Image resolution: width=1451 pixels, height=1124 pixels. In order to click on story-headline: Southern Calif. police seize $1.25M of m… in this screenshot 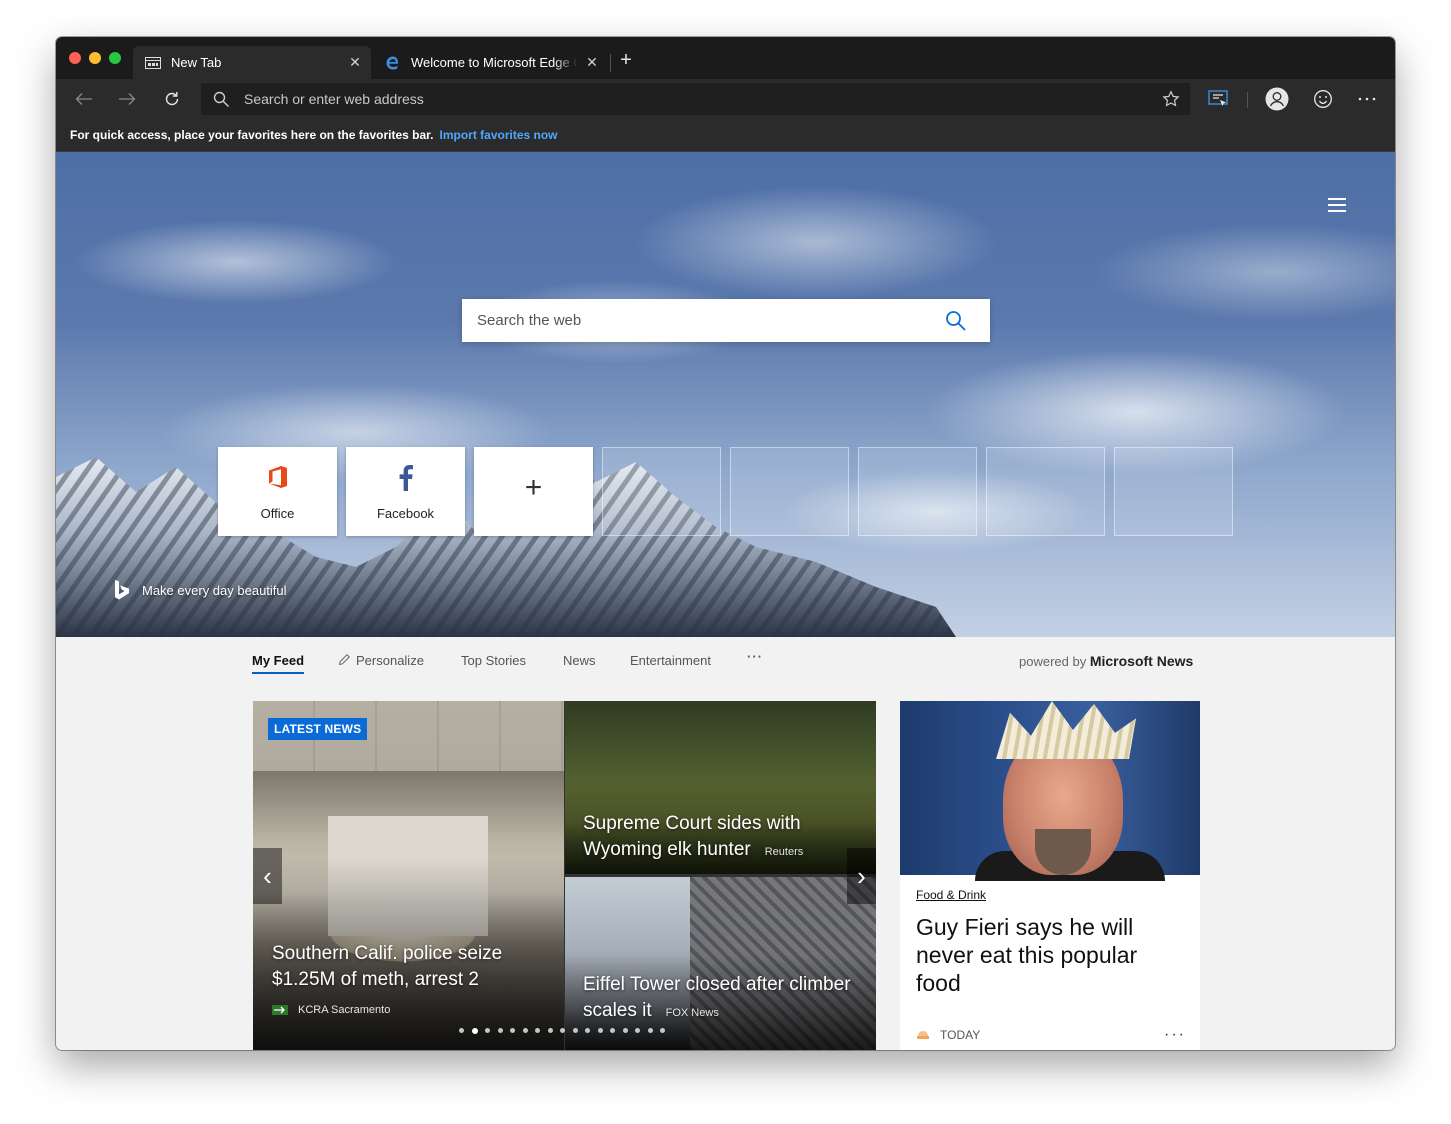, I will do `click(412, 967)`.